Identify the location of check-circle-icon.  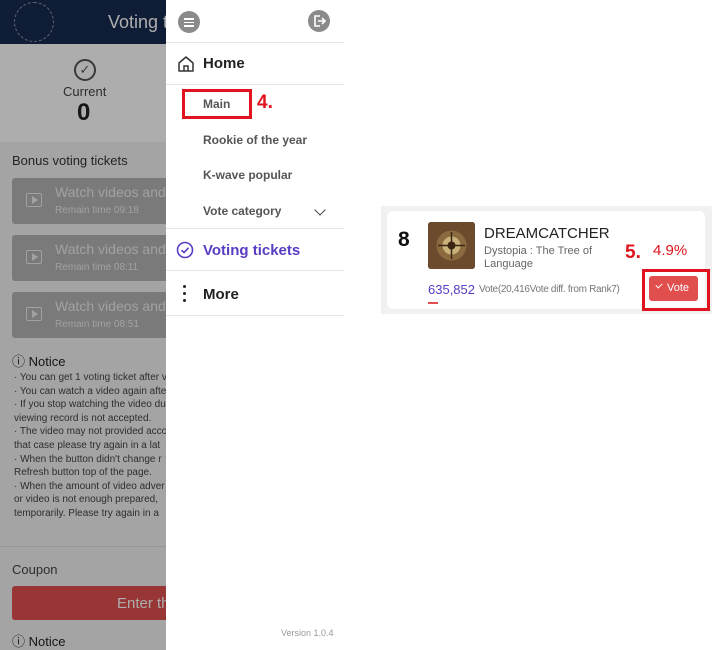
(185, 252).